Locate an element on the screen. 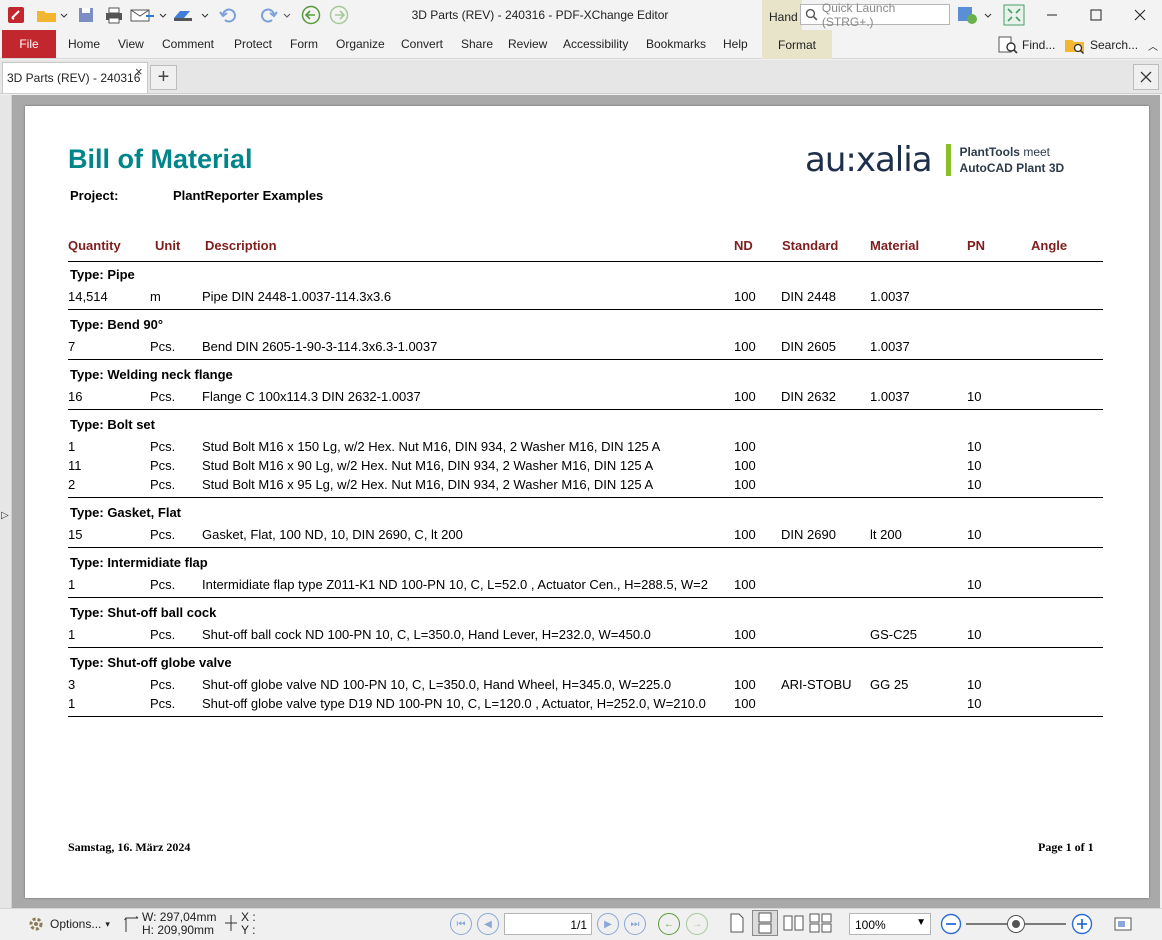  column-header-nd: ND is located at coordinates (743, 245).